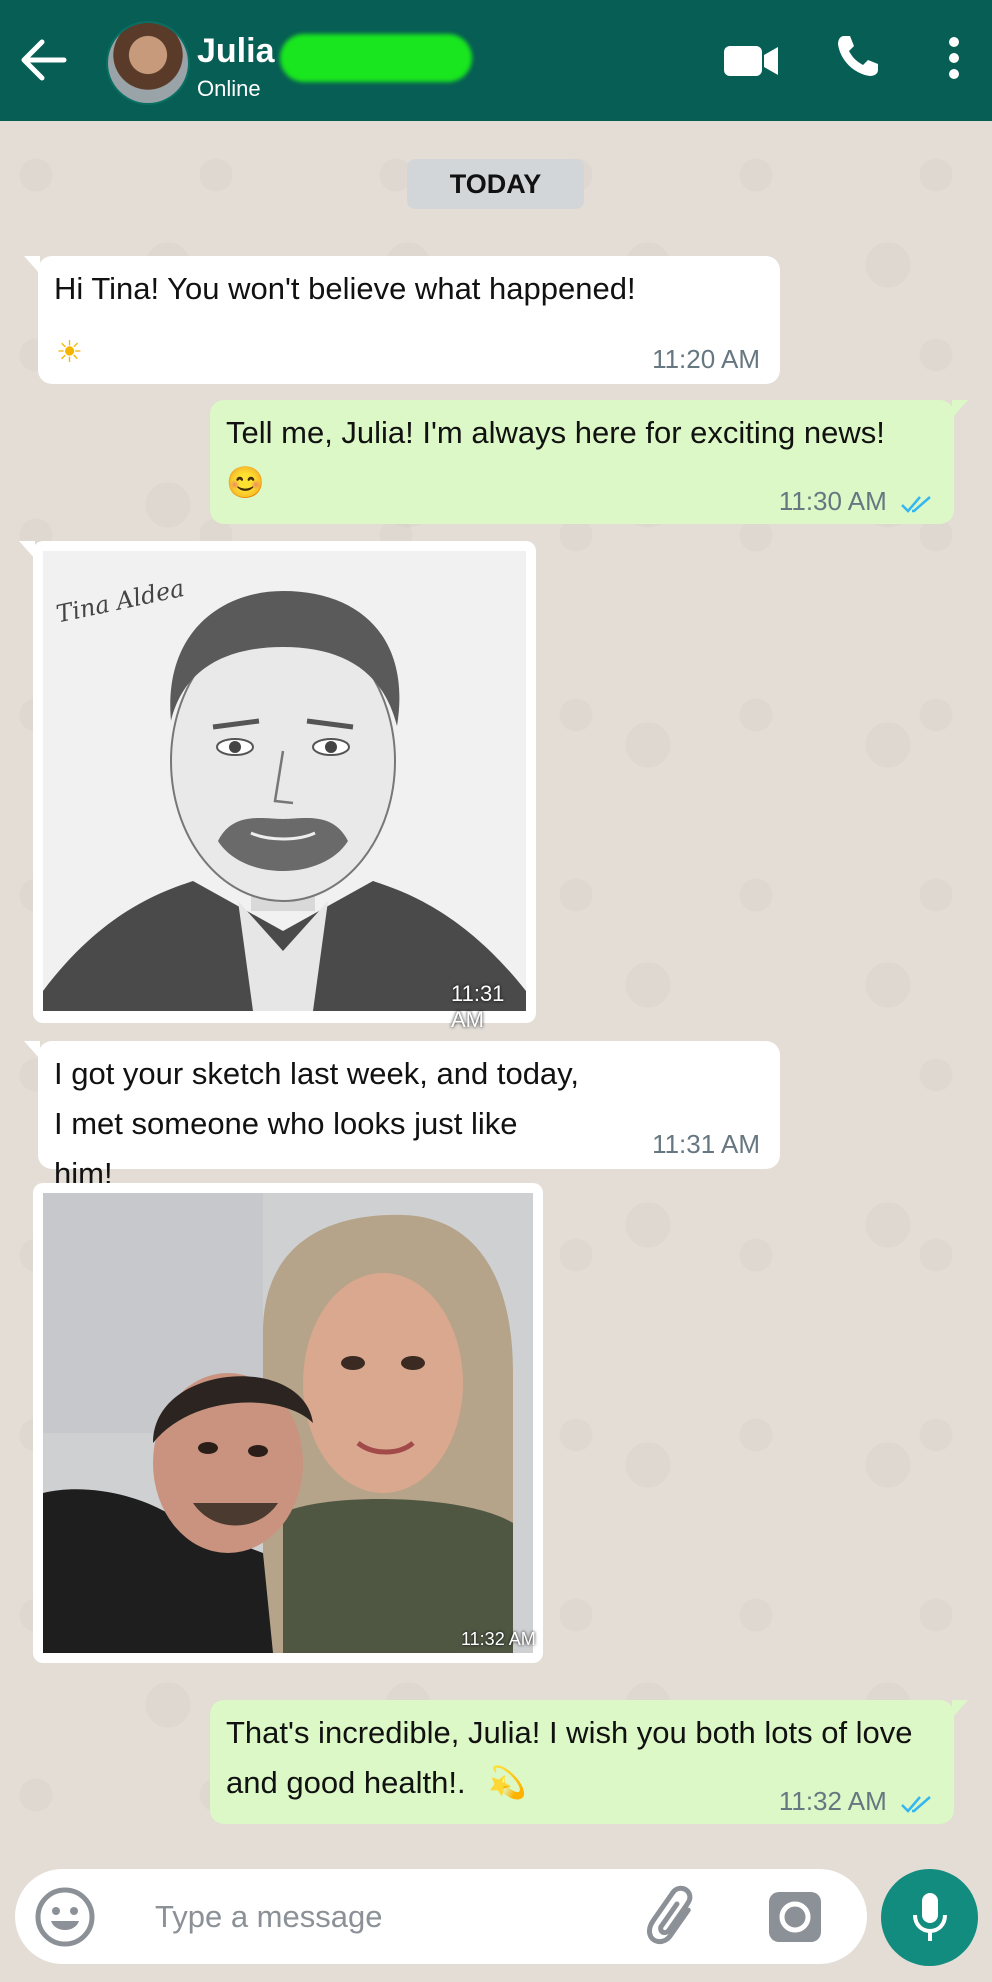 The height and width of the screenshot is (1982, 992). Describe the element at coordinates (795, 1917) in the screenshot. I see `camera-icon` at that location.